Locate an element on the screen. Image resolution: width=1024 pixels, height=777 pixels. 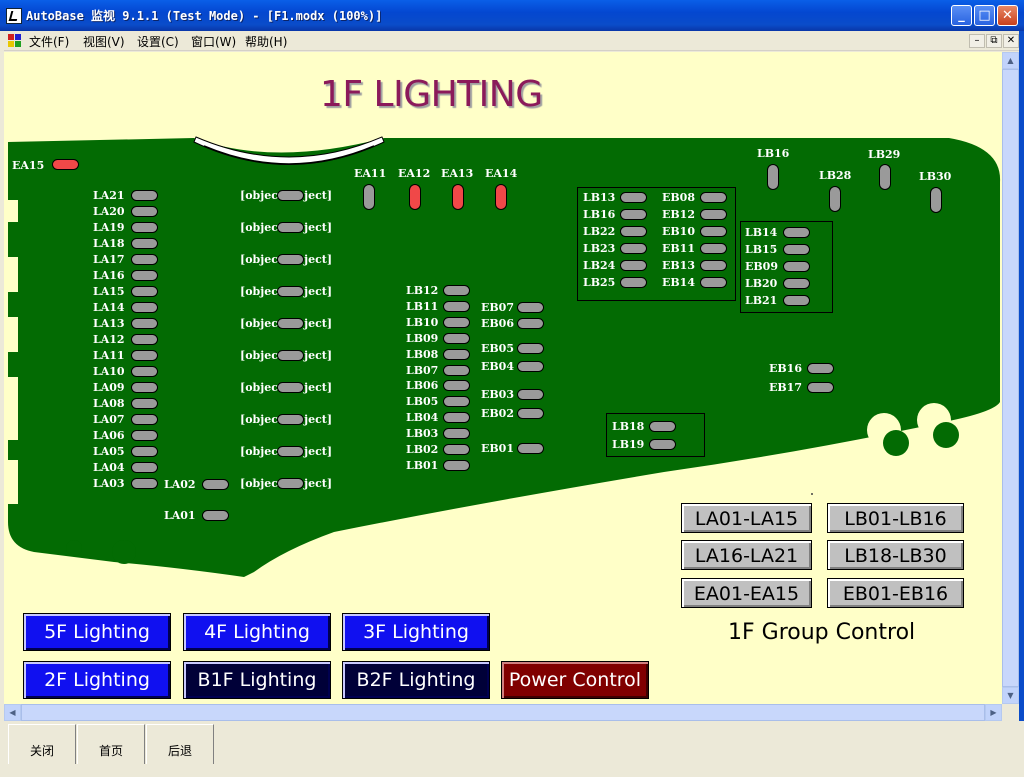
lamp-la09 is located at coordinates (144, 387).